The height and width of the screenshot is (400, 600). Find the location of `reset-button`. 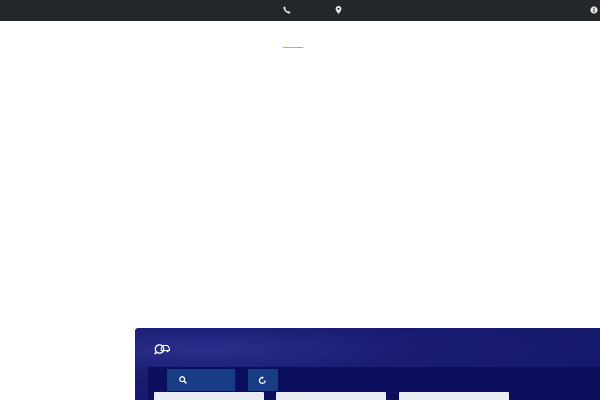

reset-button is located at coordinates (263, 380).